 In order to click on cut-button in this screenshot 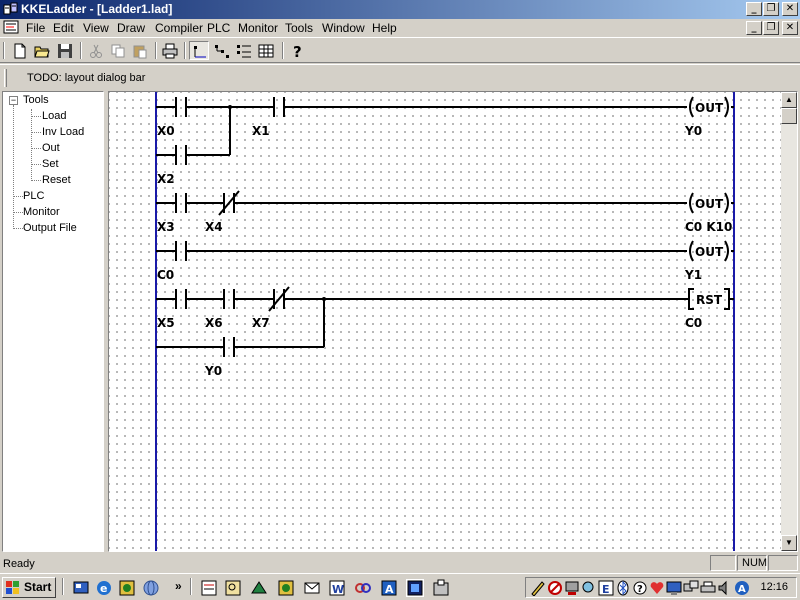, I will do `click(96, 50)`.